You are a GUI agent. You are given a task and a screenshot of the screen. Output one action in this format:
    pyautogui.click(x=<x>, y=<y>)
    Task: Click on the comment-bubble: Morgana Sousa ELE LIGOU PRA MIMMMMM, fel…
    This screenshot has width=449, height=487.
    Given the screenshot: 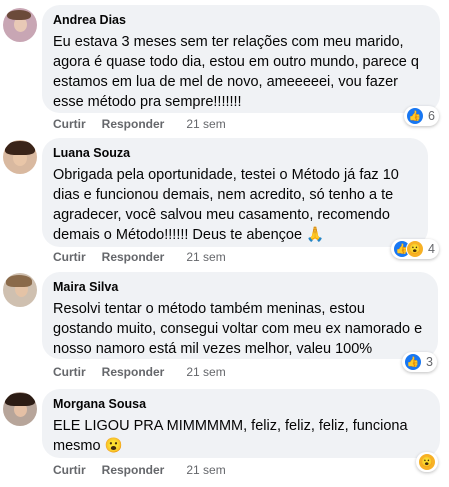 What is the action you would take?
    pyautogui.click(x=241, y=423)
    